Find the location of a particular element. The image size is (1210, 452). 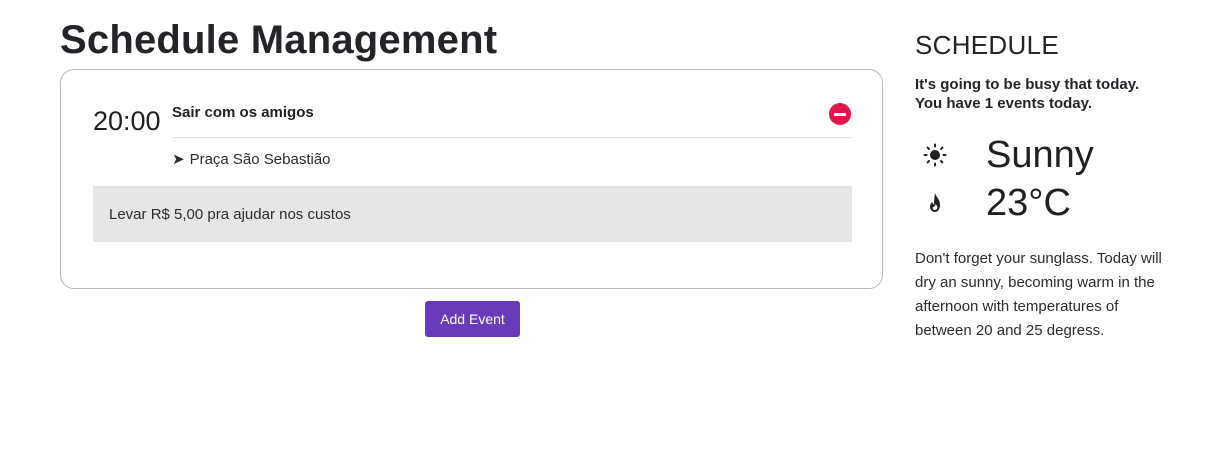

remove-event-button is located at coordinates (840, 114).